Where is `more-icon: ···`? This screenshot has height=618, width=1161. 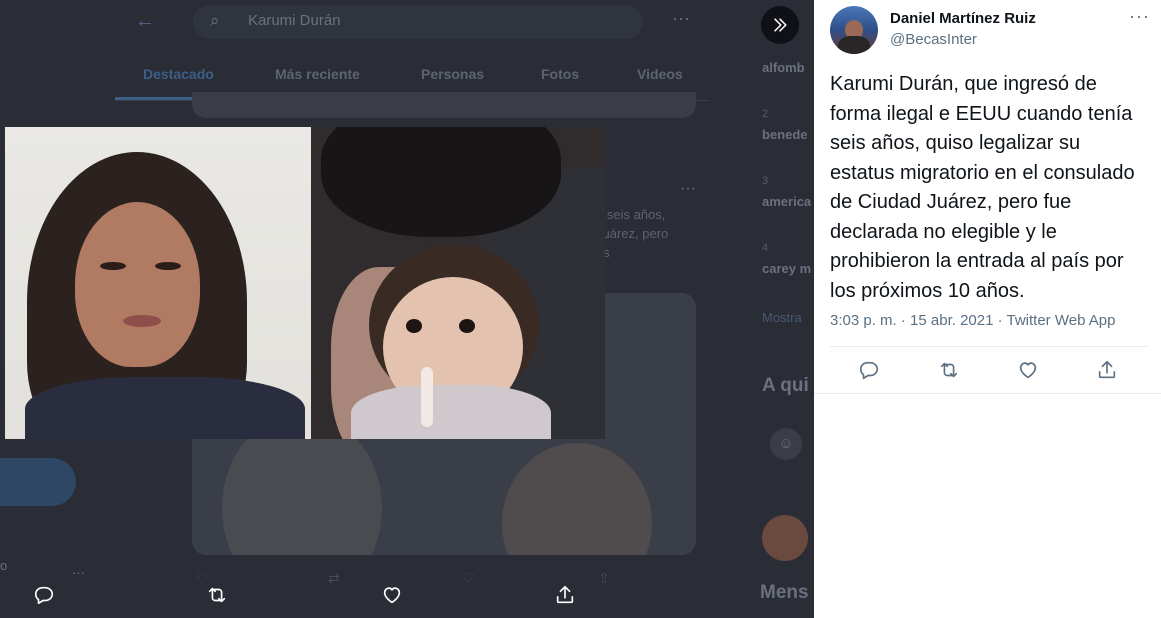 more-icon: ··· is located at coordinates (681, 18).